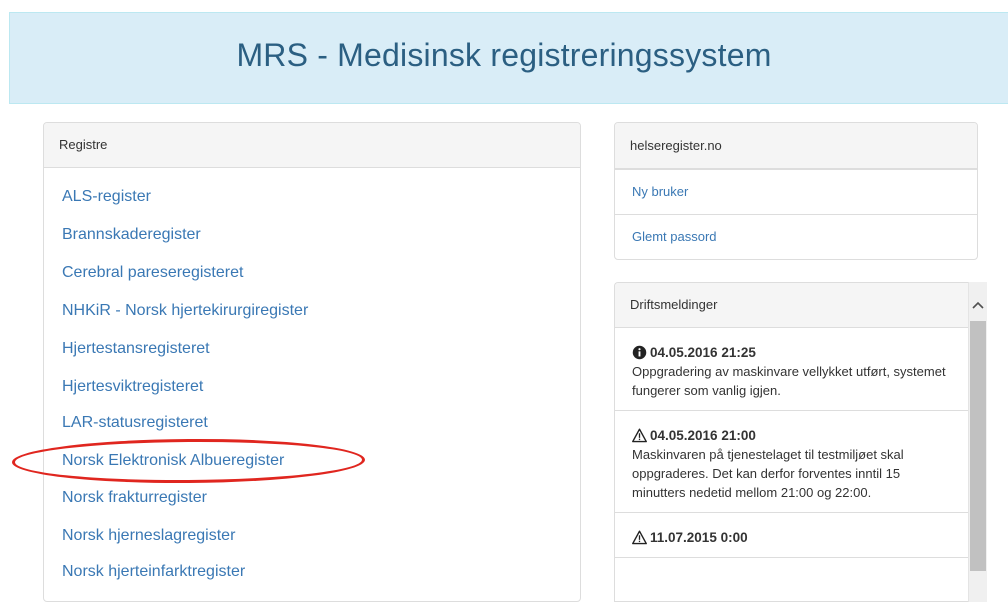 Image resolution: width=1008 pixels, height=602 pixels. I want to click on registry-link: Norsk hjerneslagregister, so click(148, 536).